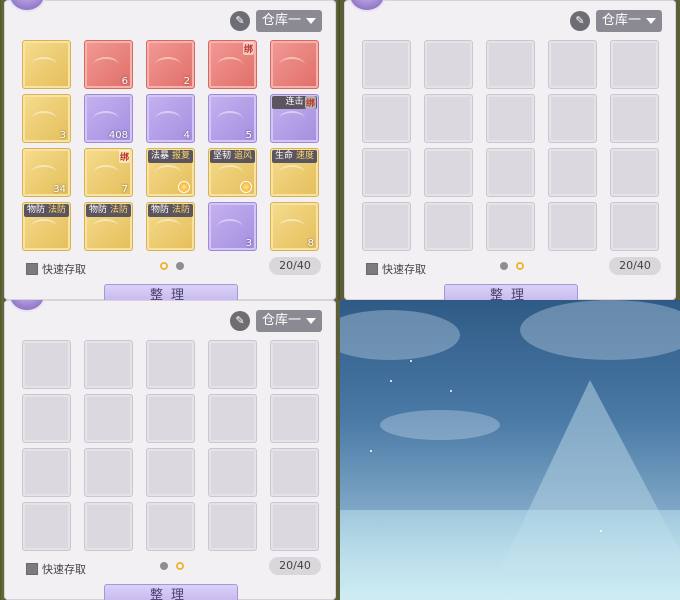 Image resolution: width=680 pixels, height=600 pixels. Describe the element at coordinates (294, 118) in the screenshot. I see `inventory-slot: 连击绑` at that location.